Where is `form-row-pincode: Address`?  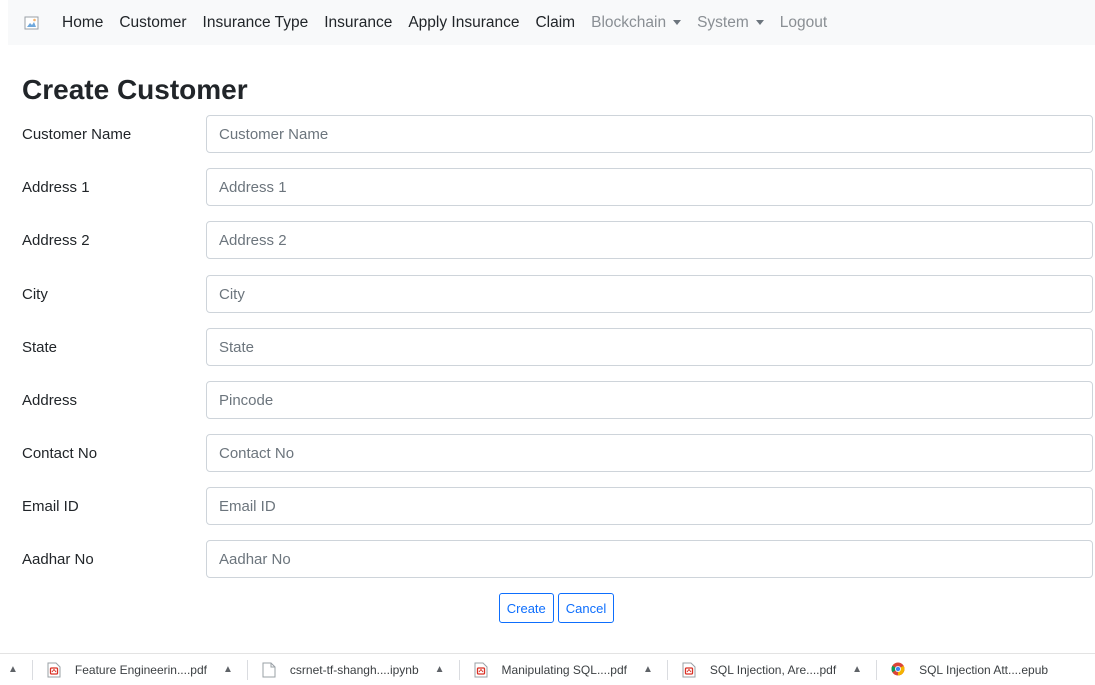
form-row-pincode: Address is located at coordinates (557, 400).